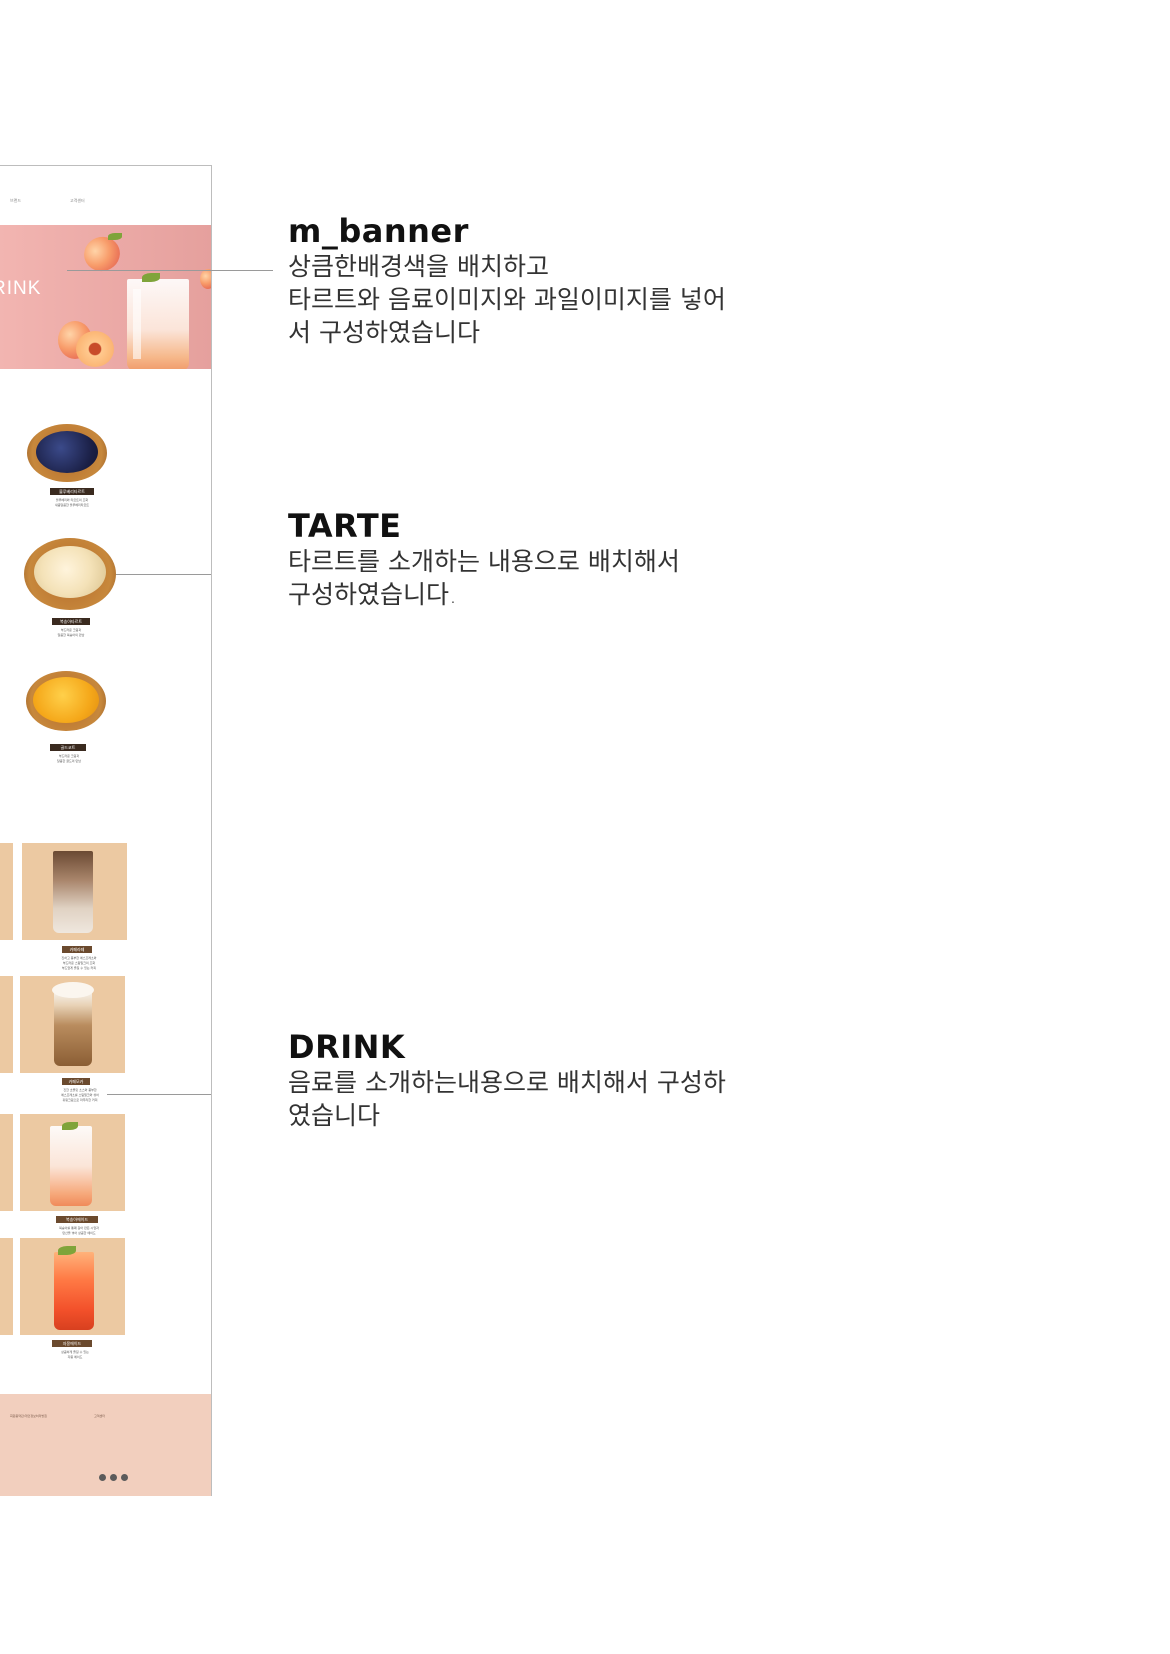 The height and width of the screenshot is (1654, 1170). What do you see at coordinates (113, 1477) in the screenshot?
I see `facebook-icon` at bounding box center [113, 1477].